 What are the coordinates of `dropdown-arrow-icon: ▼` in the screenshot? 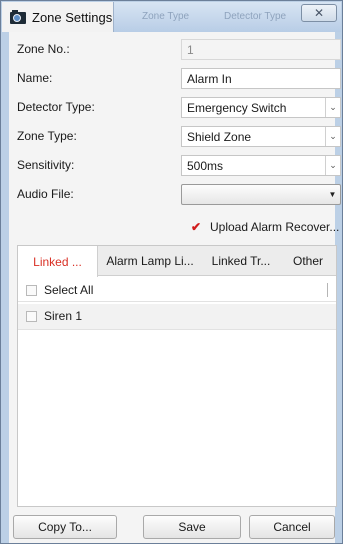 It's located at (332, 194).